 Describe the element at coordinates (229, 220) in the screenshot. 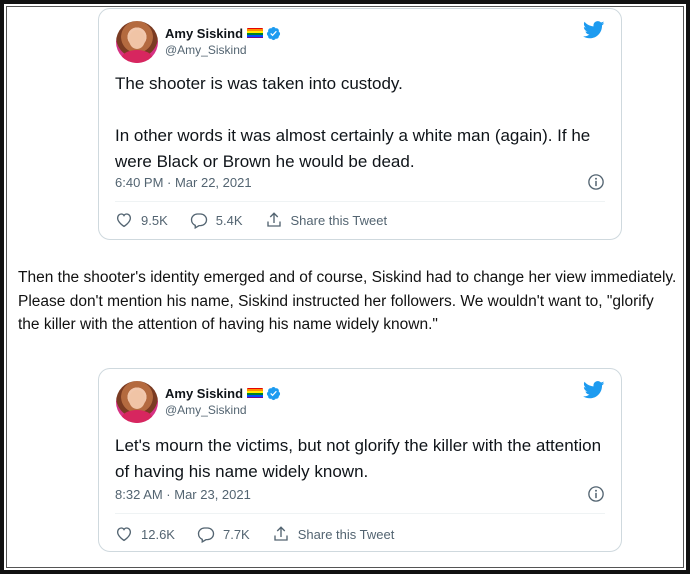

I see `reply-count: 5.4K` at that location.